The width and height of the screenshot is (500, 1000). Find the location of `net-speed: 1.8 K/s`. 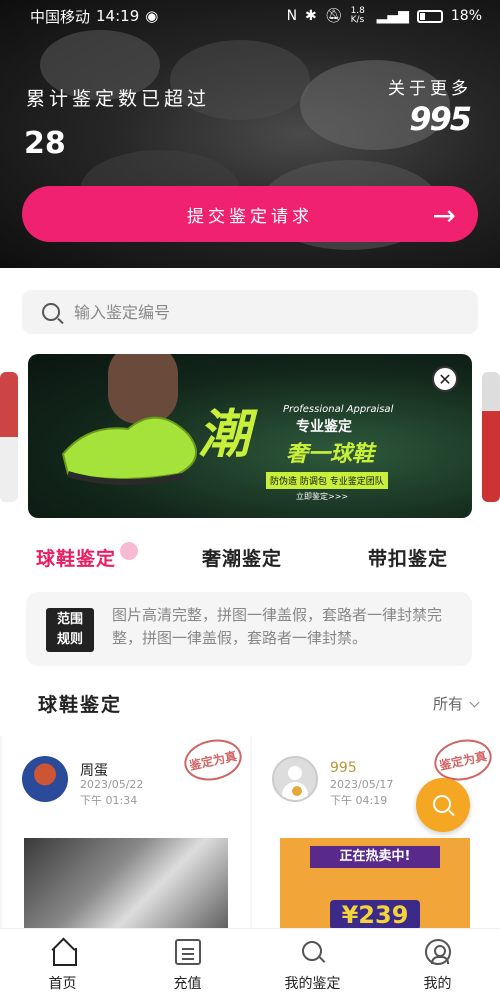

net-speed: 1.8 K/s is located at coordinates (357, 15).